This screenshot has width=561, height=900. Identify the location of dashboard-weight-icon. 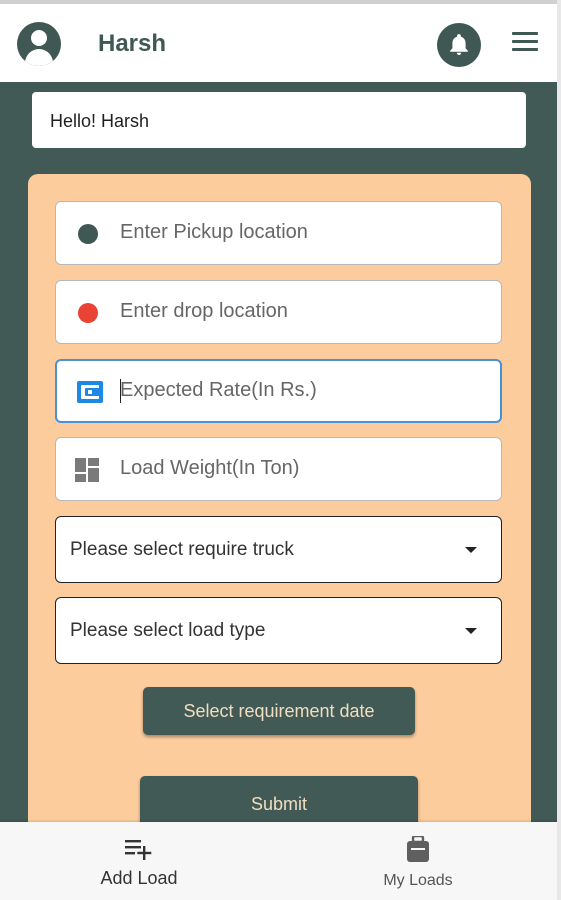
(87, 470).